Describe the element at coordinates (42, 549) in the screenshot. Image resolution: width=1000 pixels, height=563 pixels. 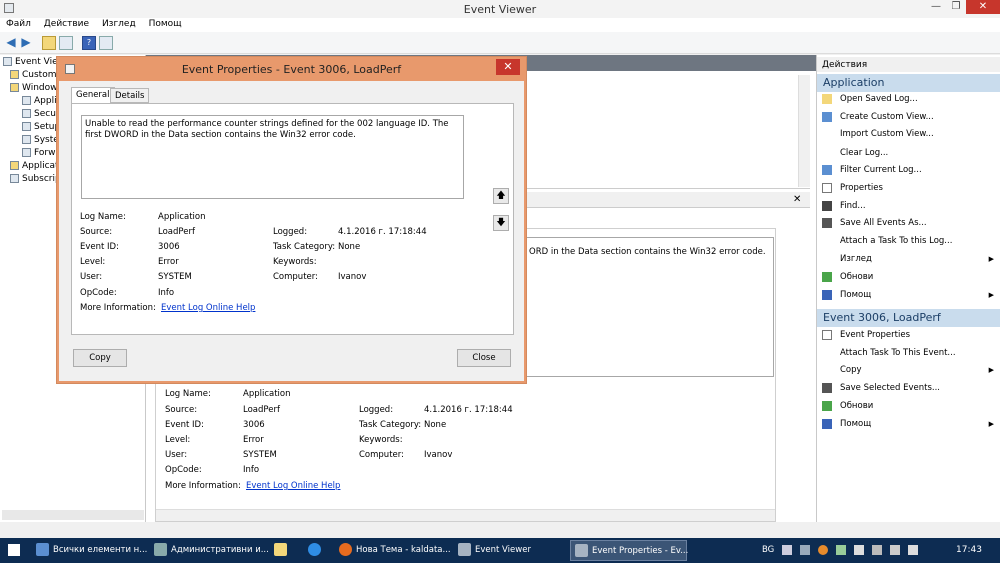
I see `control-panel-icon` at that location.